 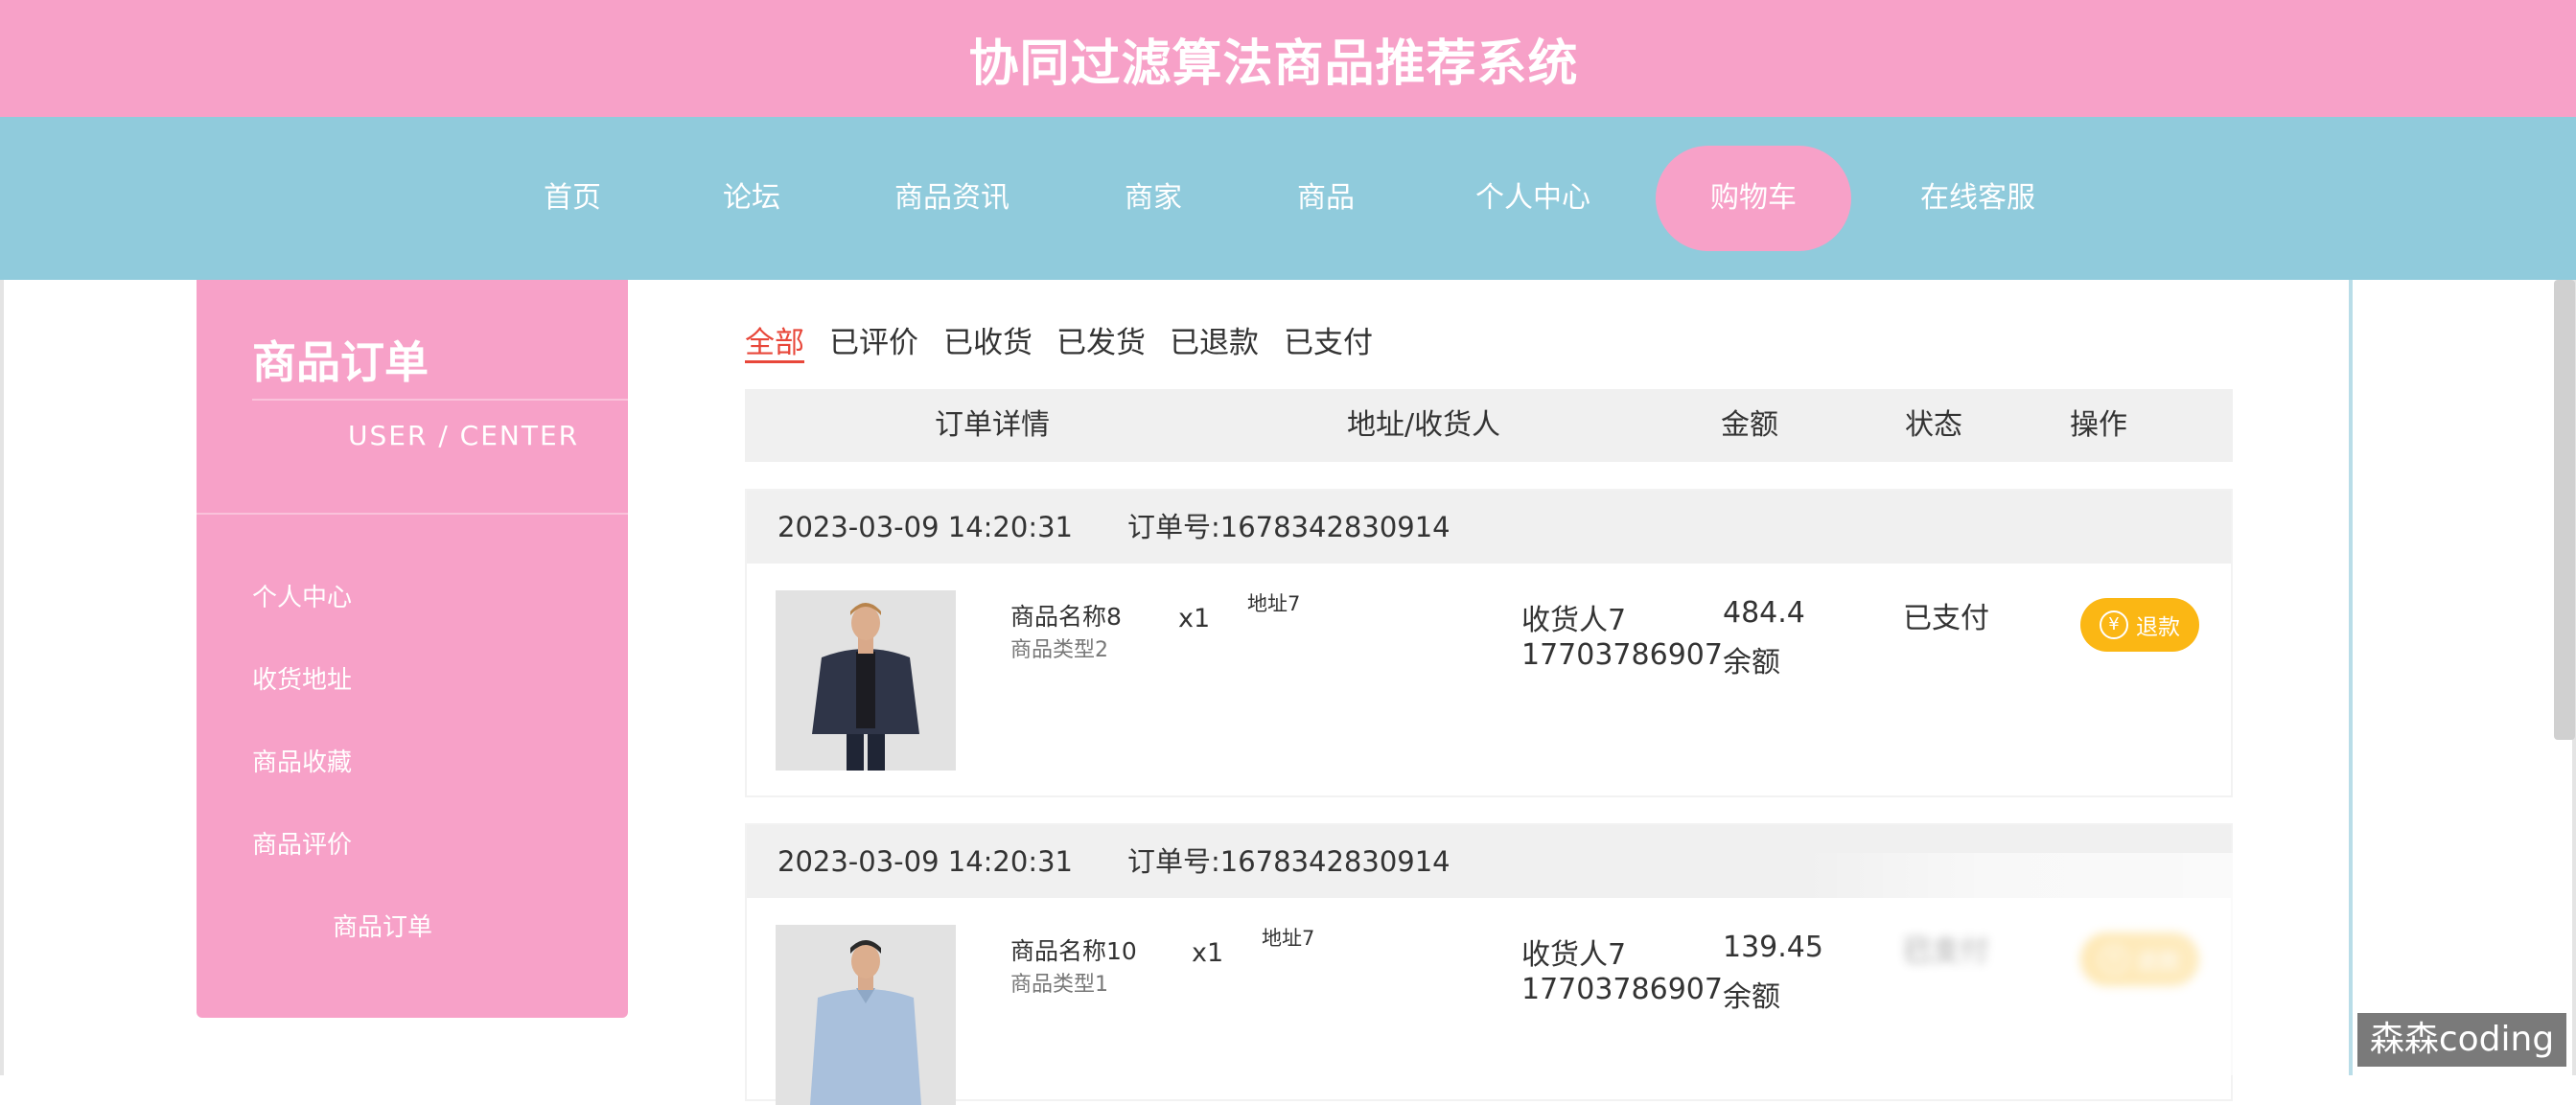 What do you see at coordinates (383, 926) in the screenshot?
I see `sidebar-item-orders: 商品订单` at bounding box center [383, 926].